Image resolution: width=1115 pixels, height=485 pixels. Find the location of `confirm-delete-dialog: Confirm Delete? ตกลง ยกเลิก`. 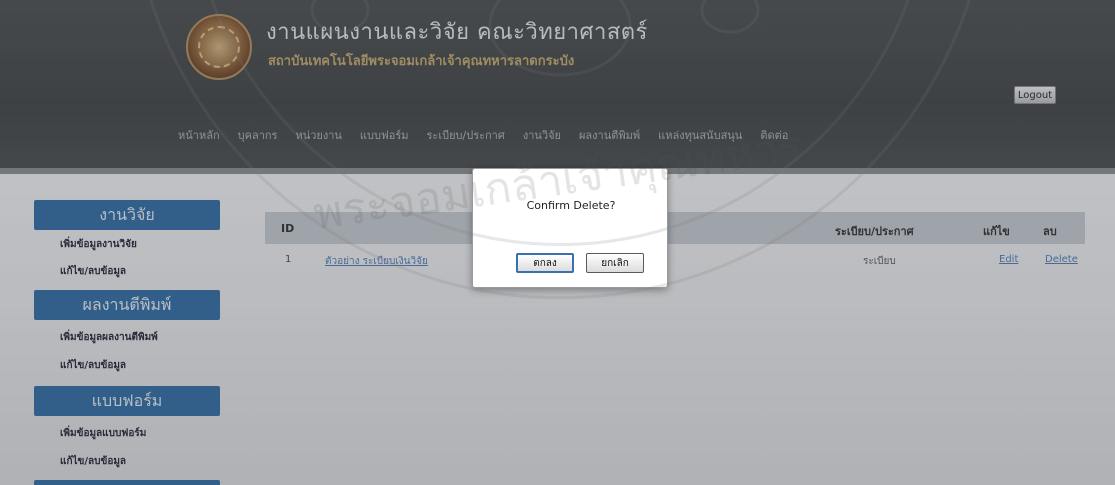

confirm-delete-dialog: Confirm Delete? ตกลง ยกเลิก is located at coordinates (570, 228).